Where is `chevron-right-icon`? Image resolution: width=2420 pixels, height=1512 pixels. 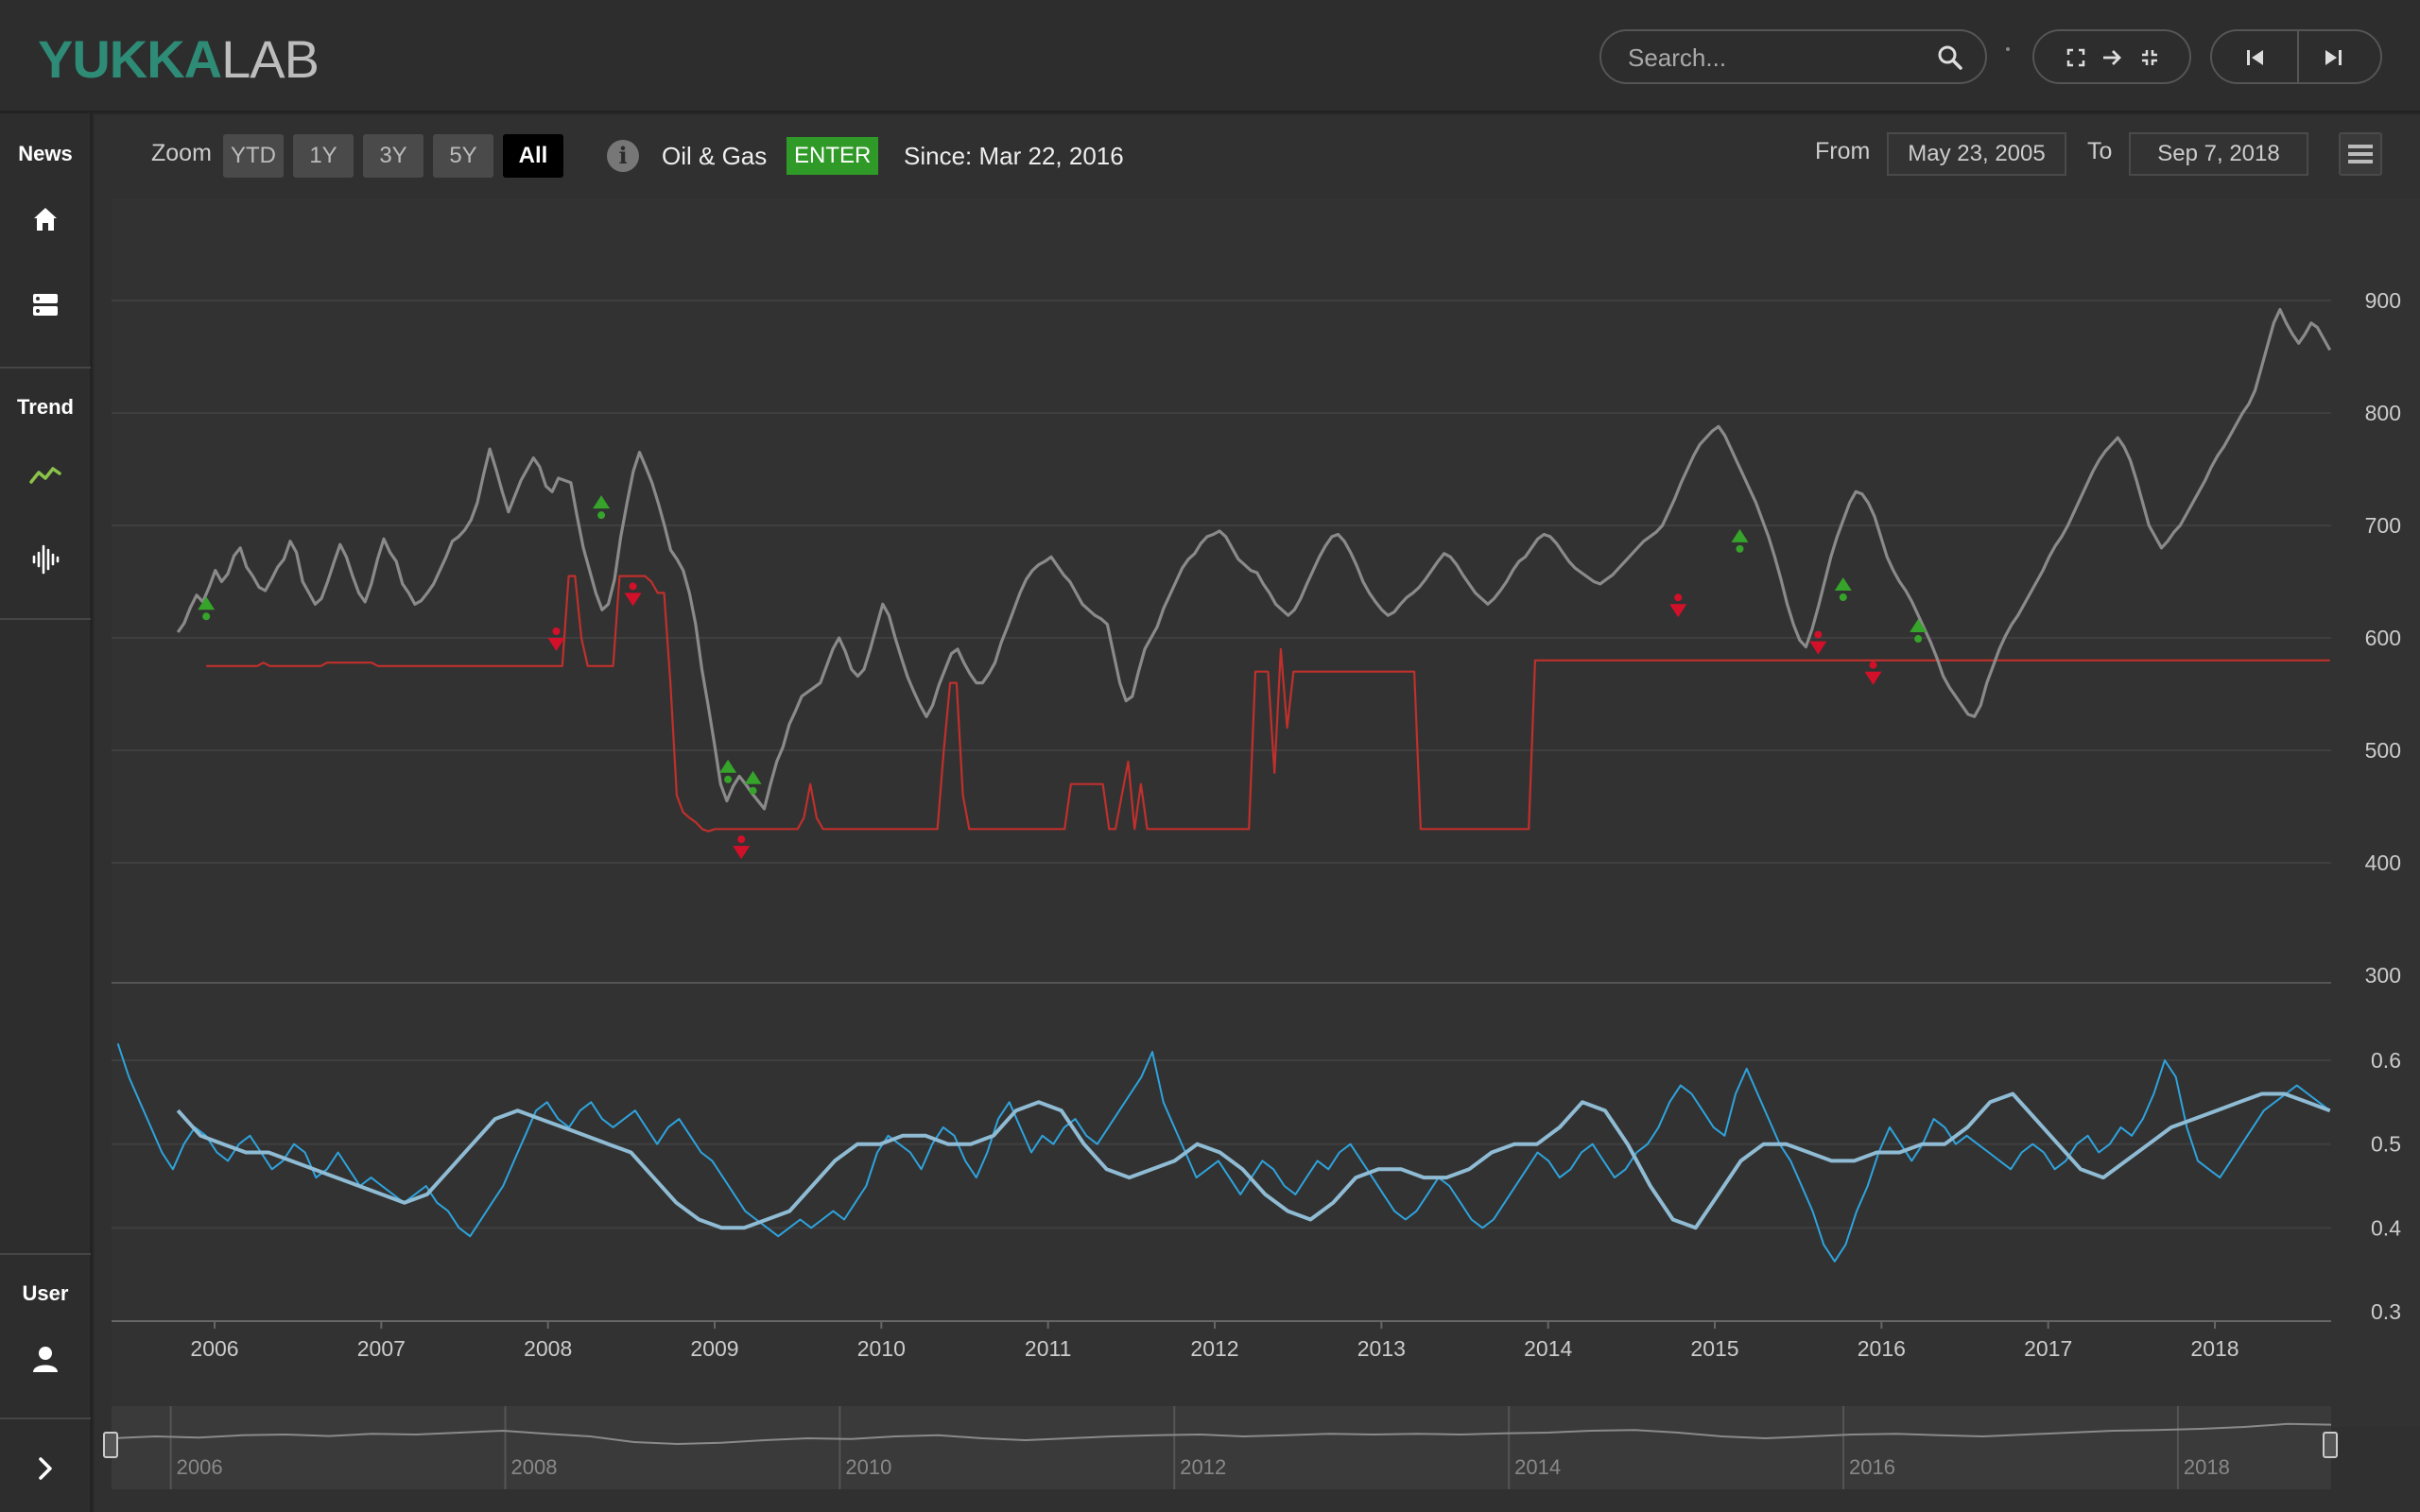 chevron-right-icon is located at coordinates (45, 1468).